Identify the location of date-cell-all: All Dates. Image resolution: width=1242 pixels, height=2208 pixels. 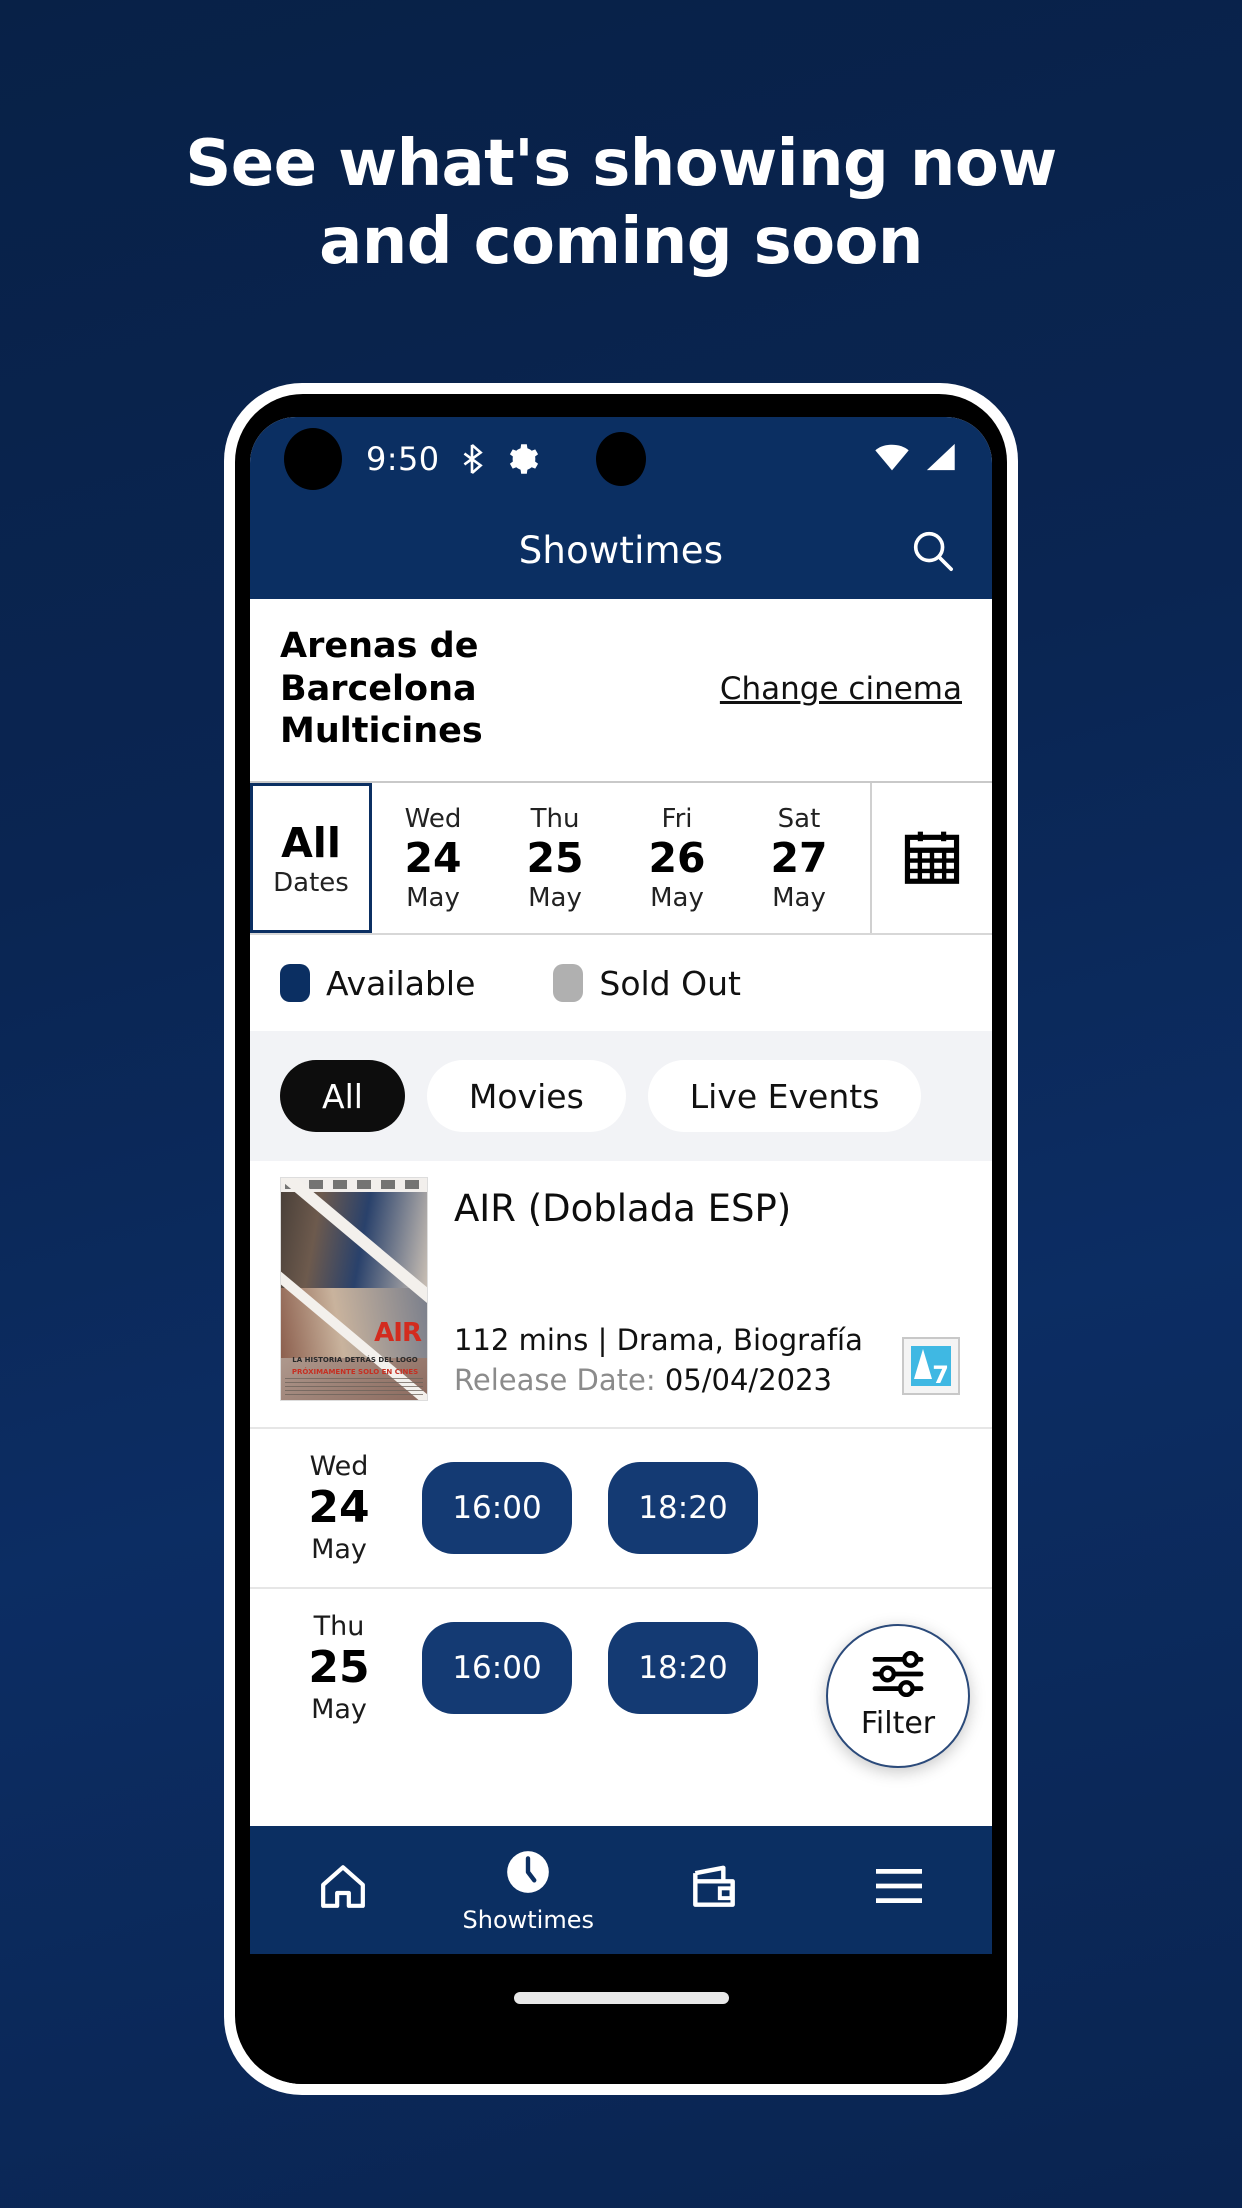
(311, 858).